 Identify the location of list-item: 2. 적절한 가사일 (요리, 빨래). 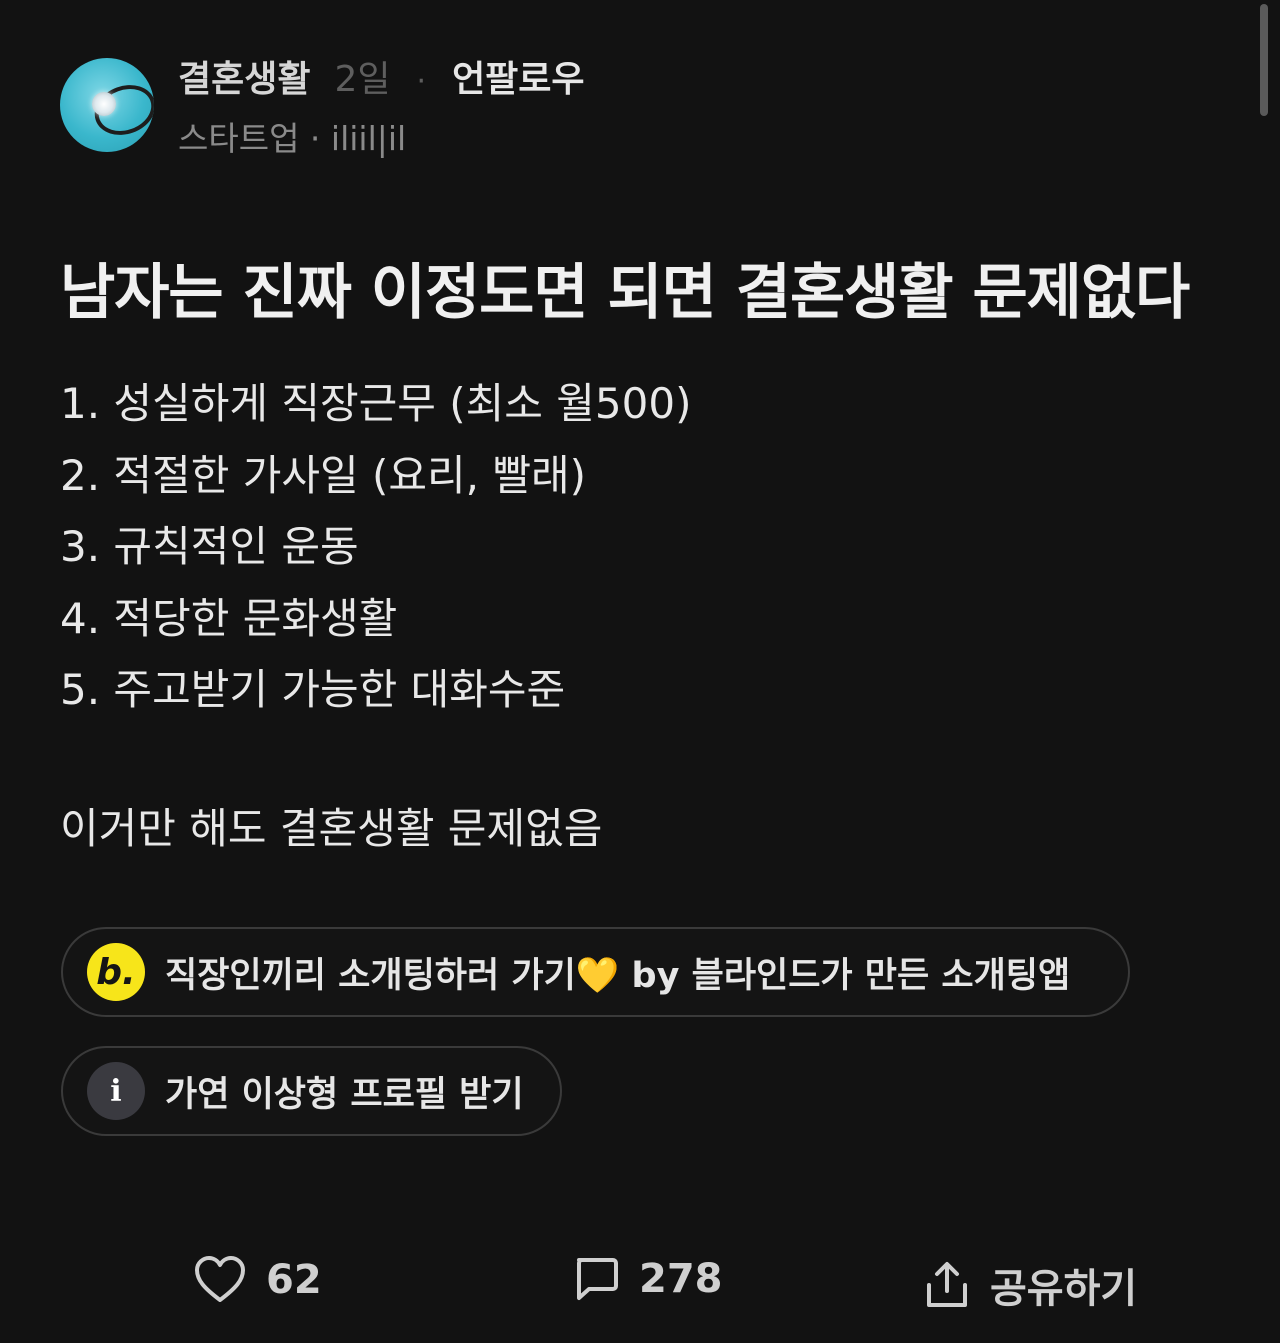
(323, 475).